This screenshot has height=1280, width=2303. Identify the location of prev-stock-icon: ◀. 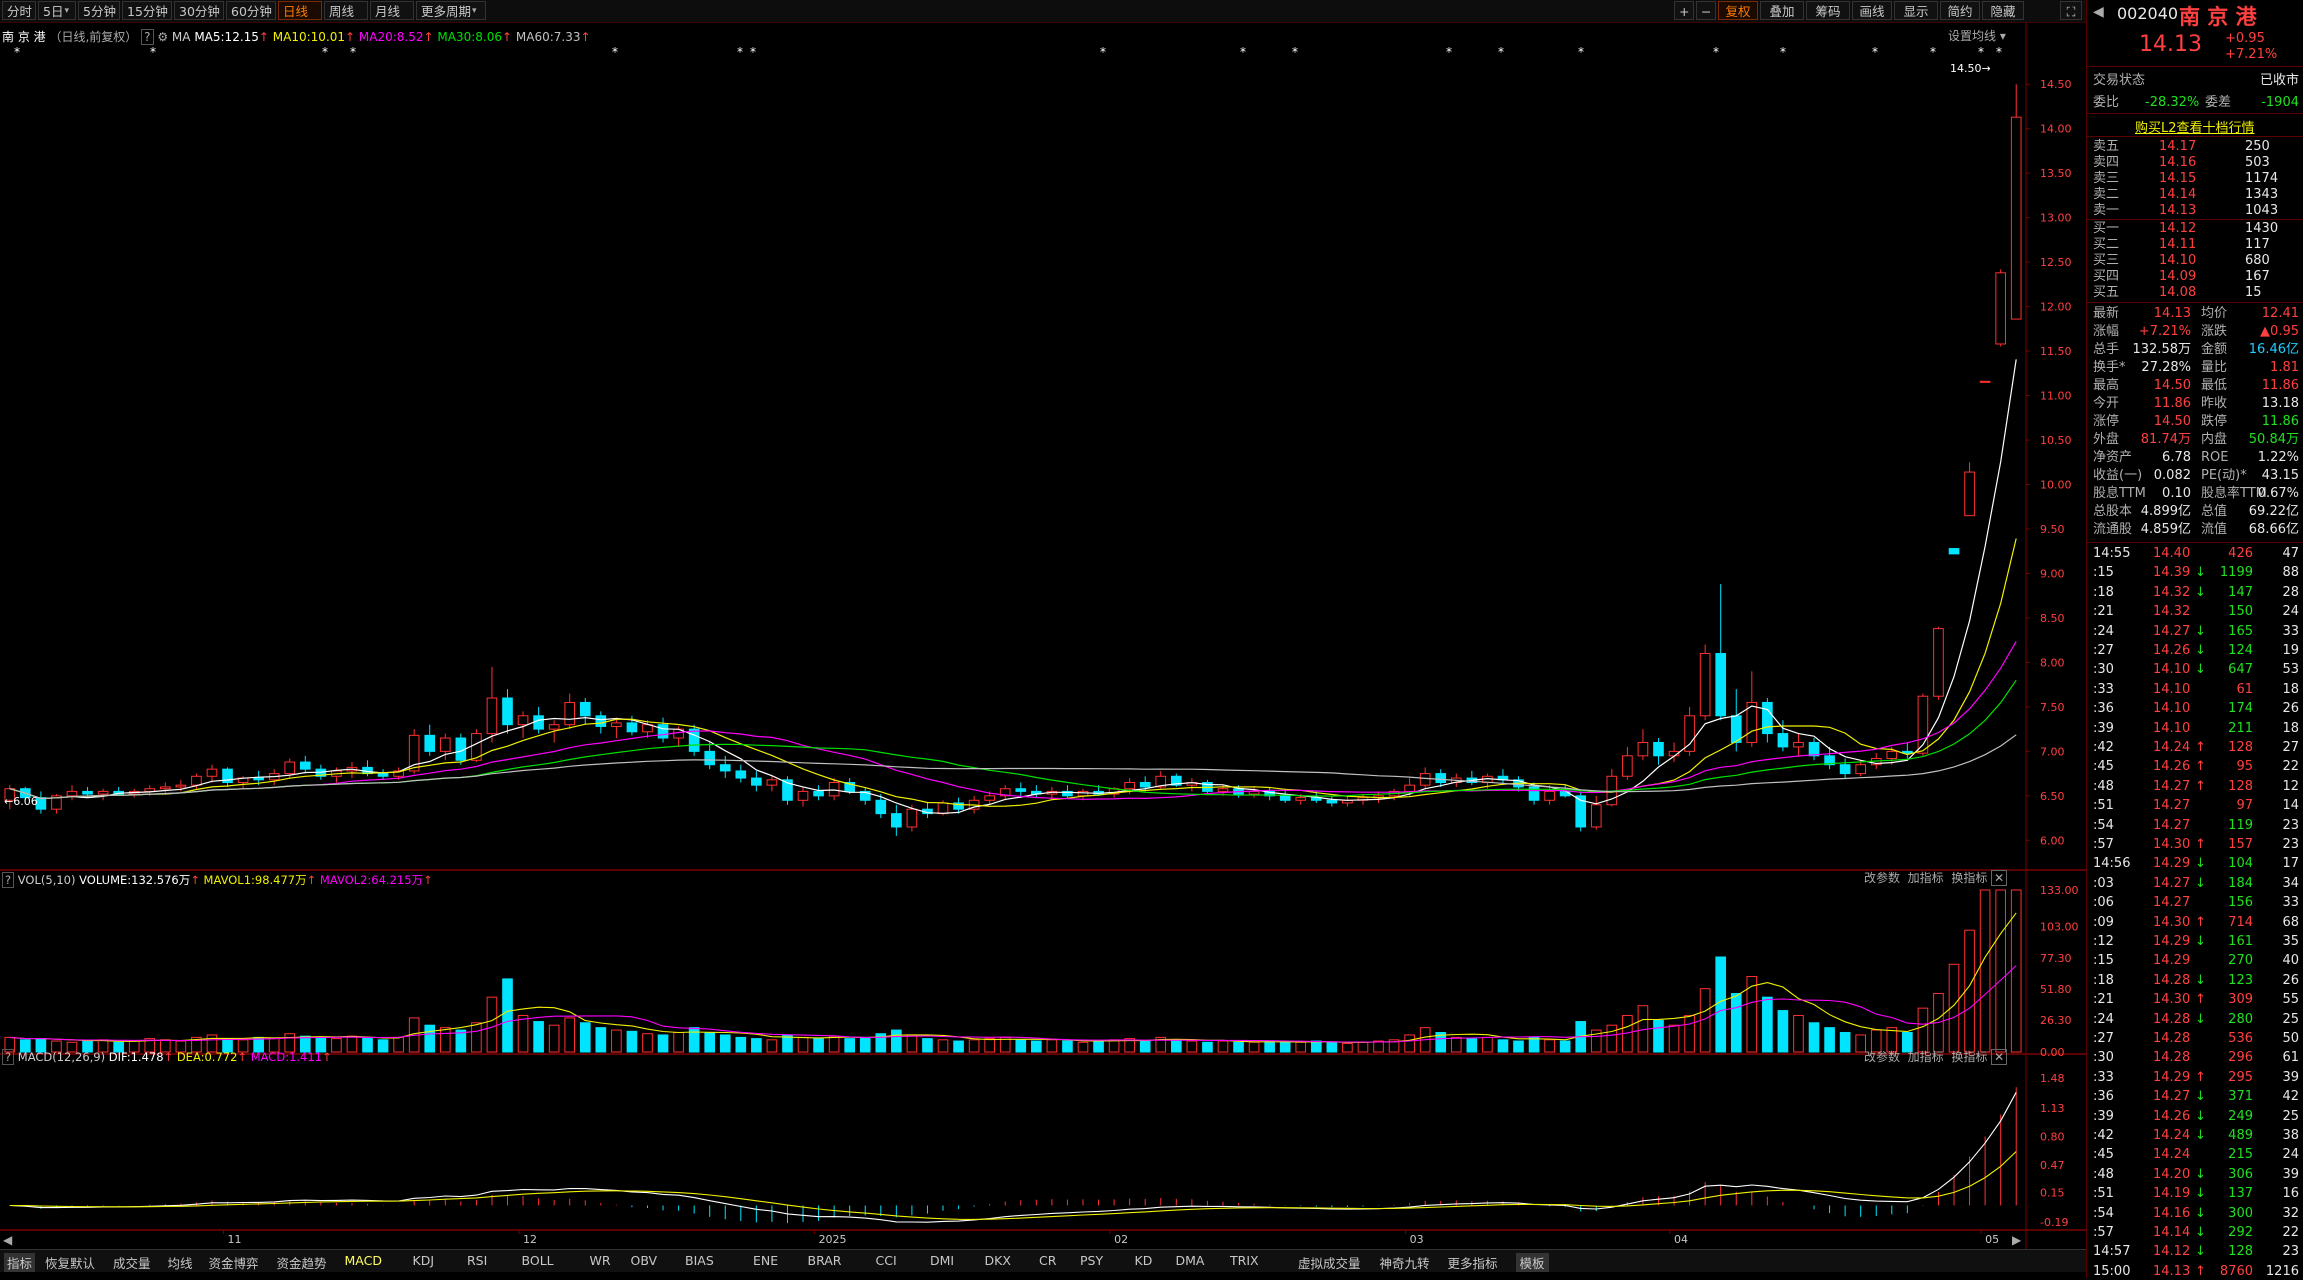
(2098, 12).